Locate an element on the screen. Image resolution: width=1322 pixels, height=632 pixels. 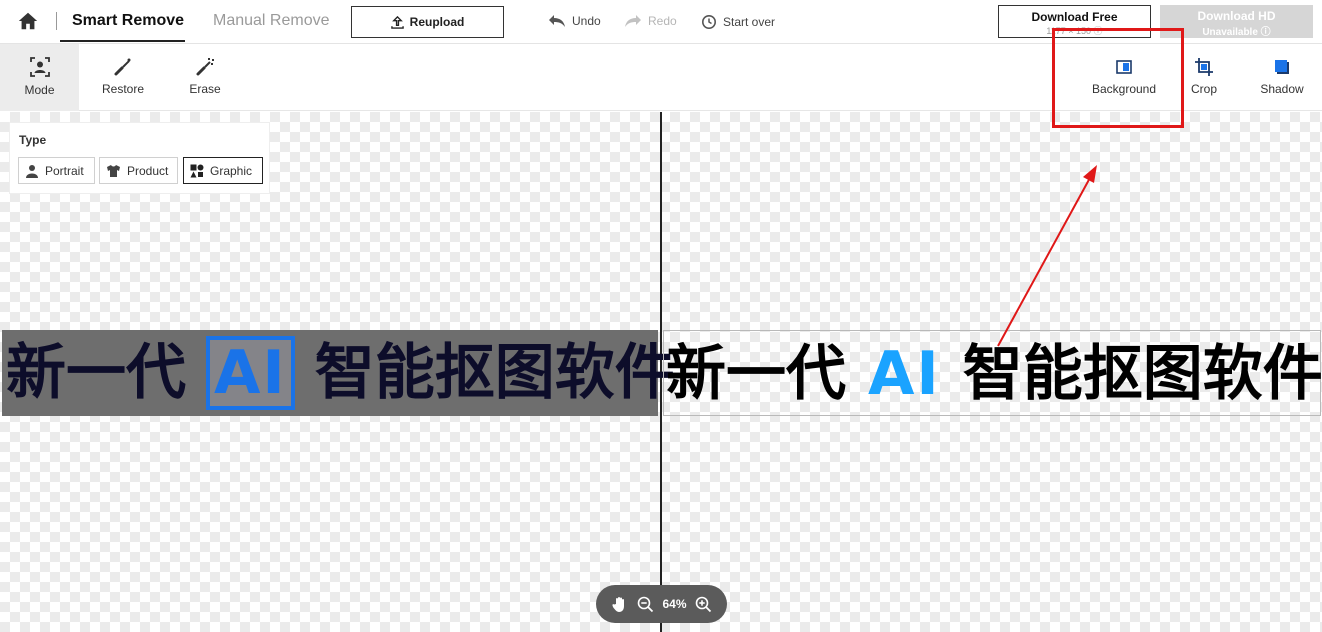
restore-label: Restore is located at coordinates (123, 89).